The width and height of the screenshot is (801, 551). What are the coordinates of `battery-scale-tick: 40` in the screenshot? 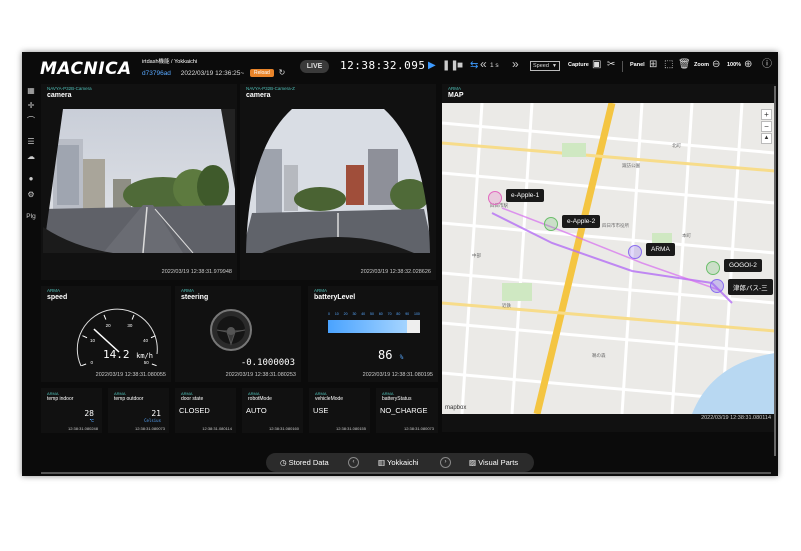 It's located at (363, 314).